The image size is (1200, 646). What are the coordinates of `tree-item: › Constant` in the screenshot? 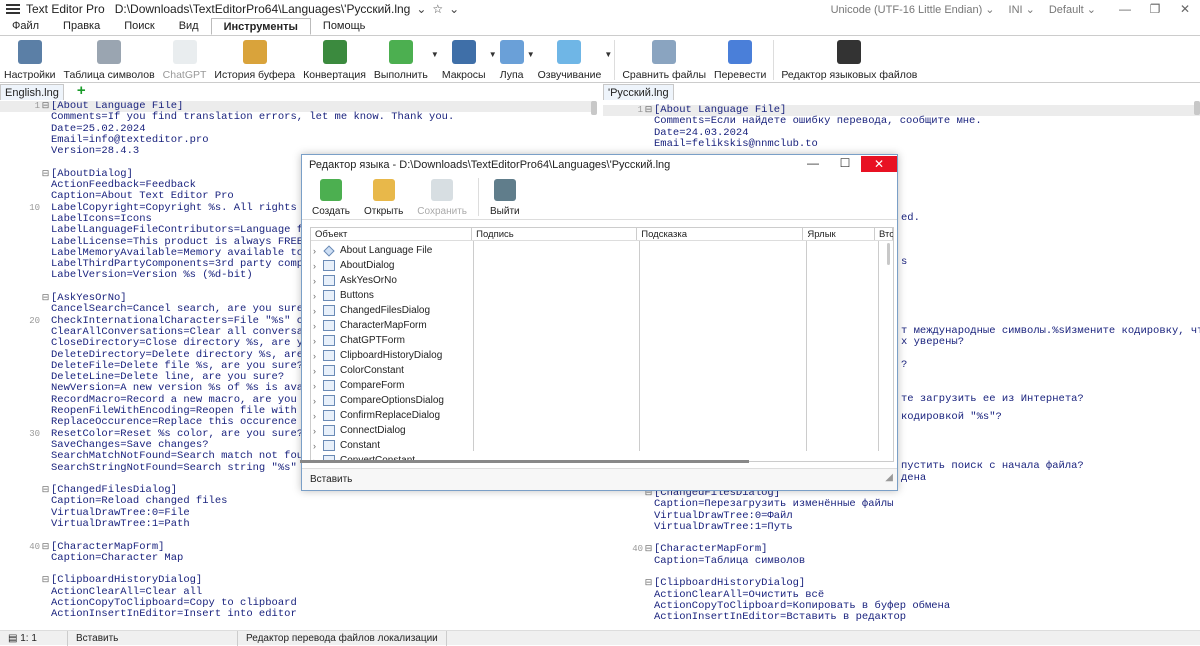 It's located at (391, 445).